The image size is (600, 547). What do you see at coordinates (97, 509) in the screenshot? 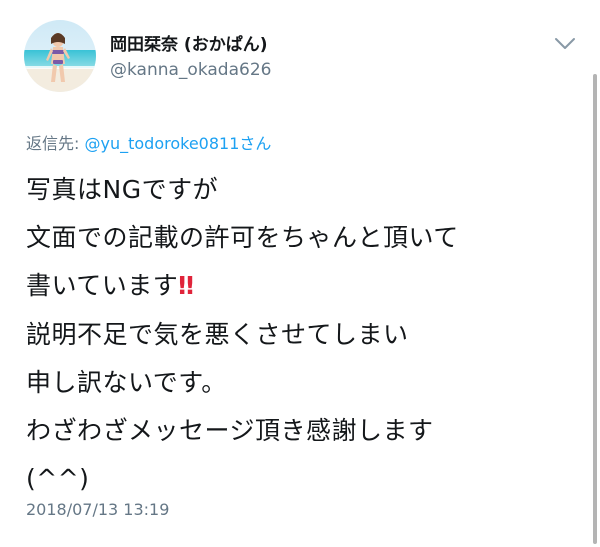
I see `tweet-timestamp: 2018/07/13 13:19` at bounding box center [97, 509].